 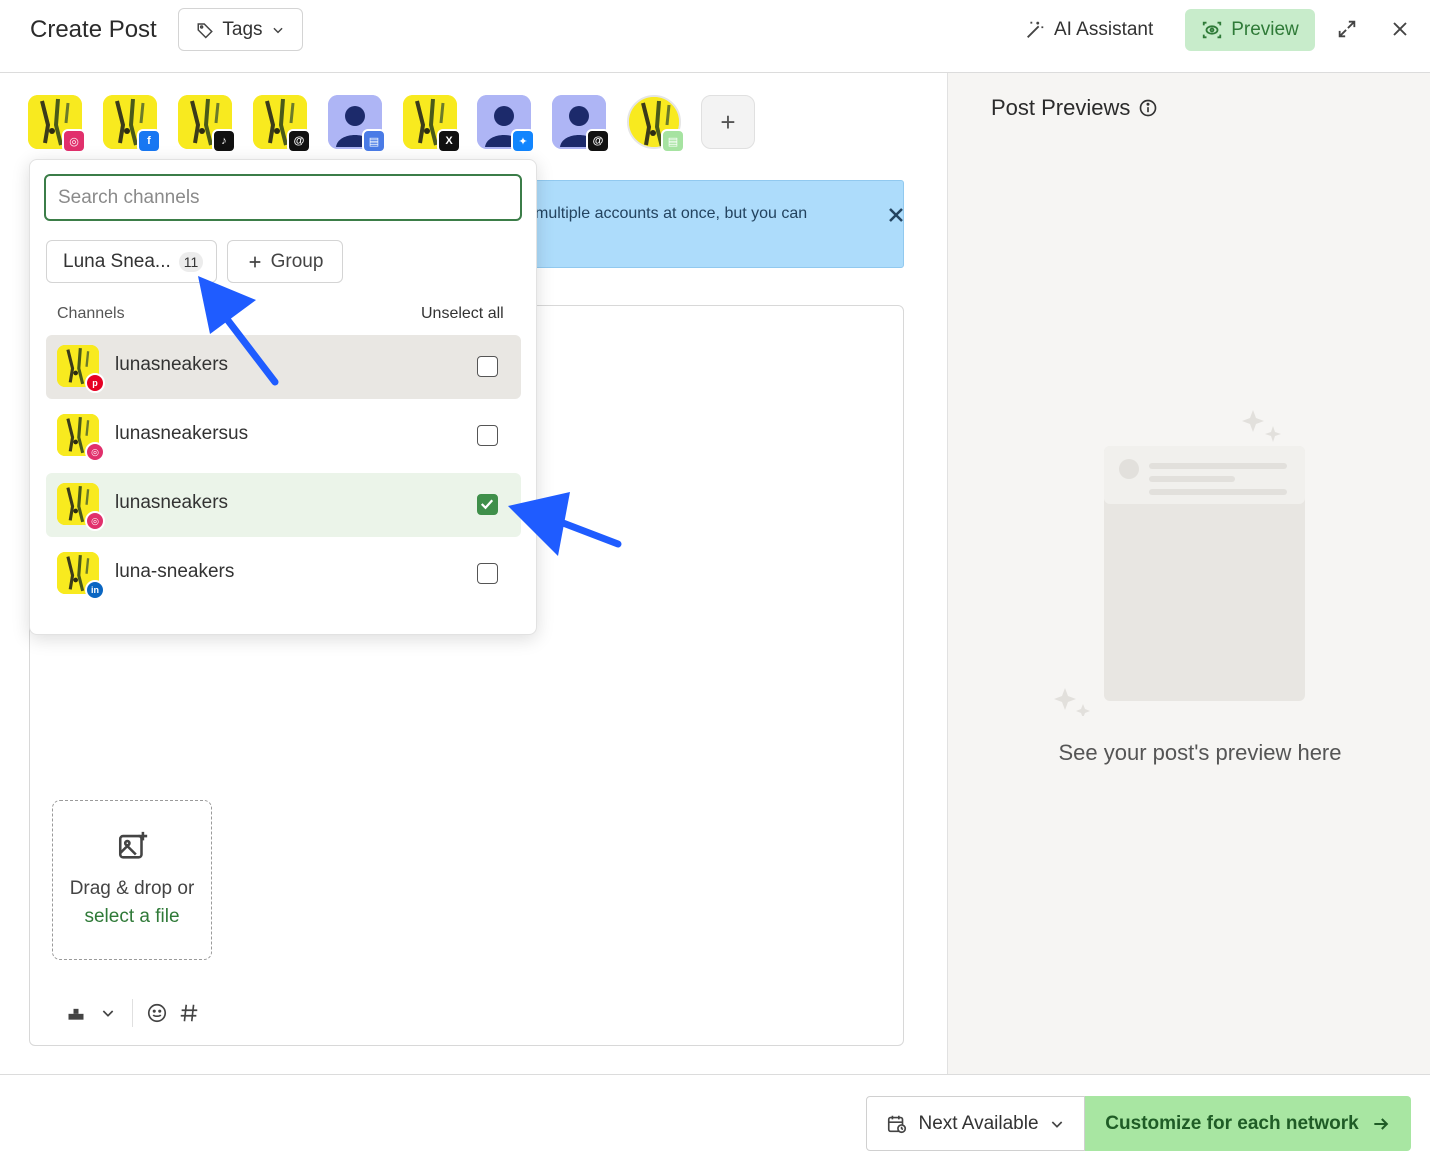 I want to click on close-icon, so click(x=1400, y=29).